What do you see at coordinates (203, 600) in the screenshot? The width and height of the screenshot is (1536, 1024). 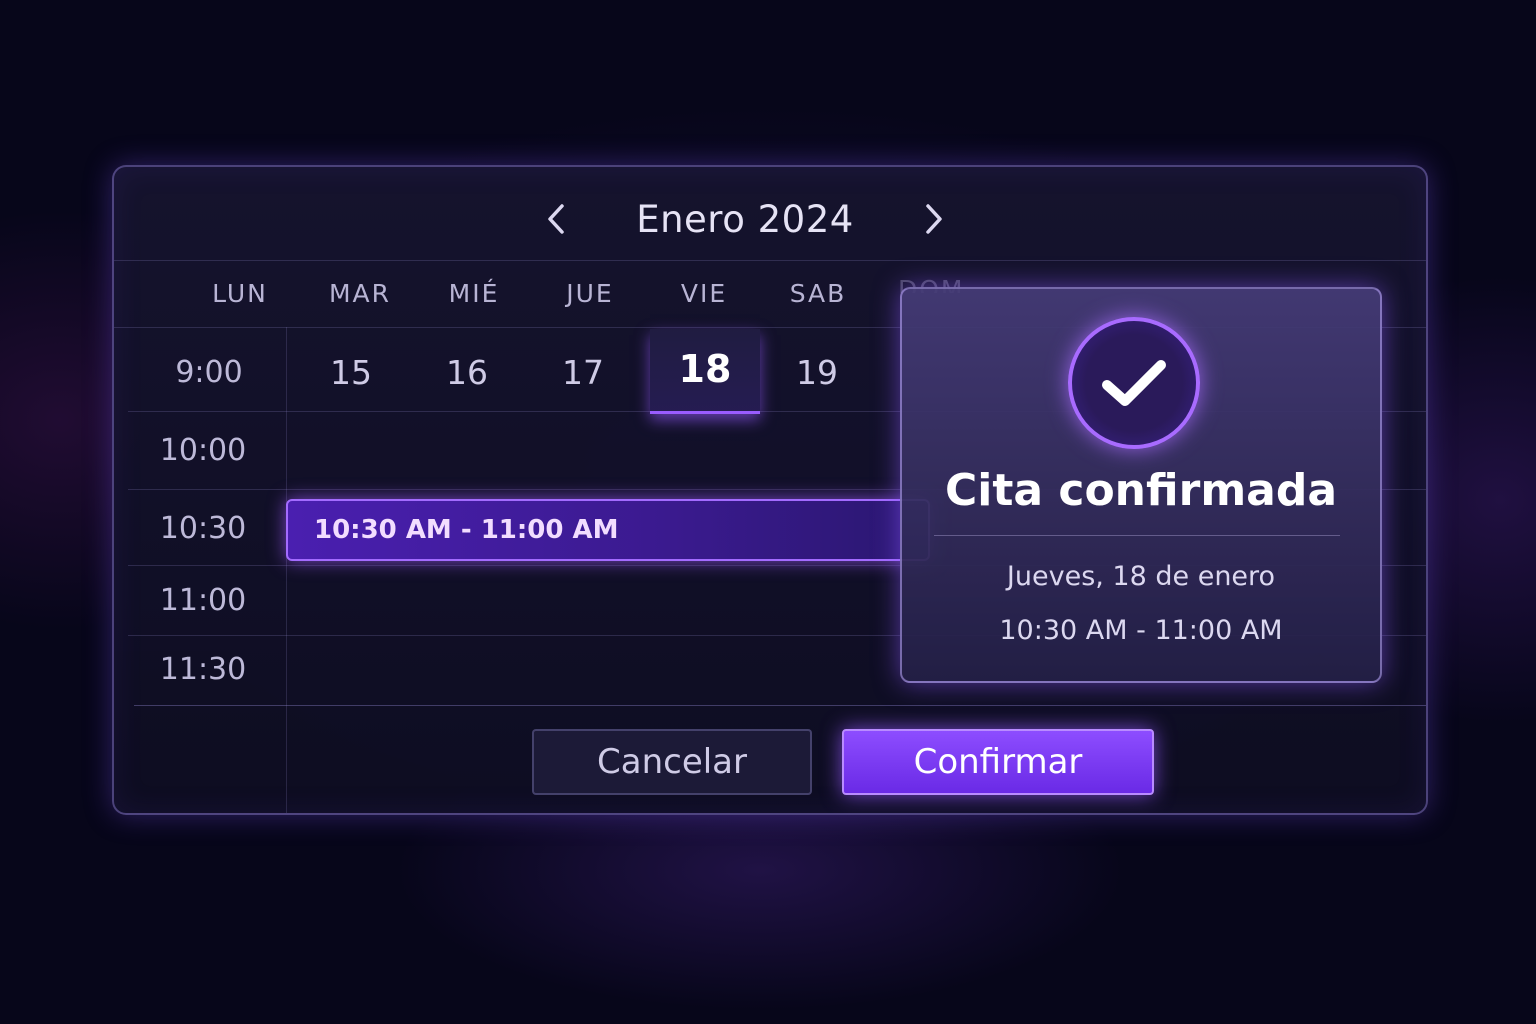 I see `time-label-11-00: 11:00` at bounding box center [203, 600].